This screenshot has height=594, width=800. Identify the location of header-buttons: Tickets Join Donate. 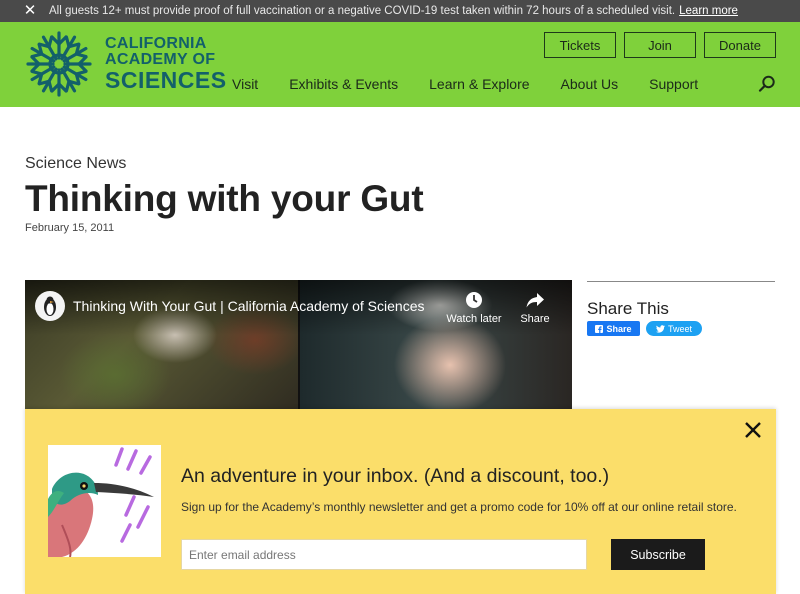
(660, 45).